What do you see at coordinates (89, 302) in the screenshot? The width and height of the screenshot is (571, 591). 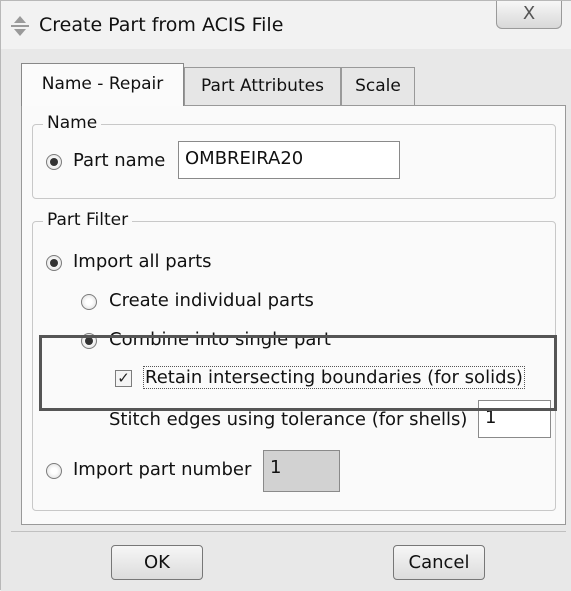 I see `create-individual-radio` at bounding box center [89, 302].